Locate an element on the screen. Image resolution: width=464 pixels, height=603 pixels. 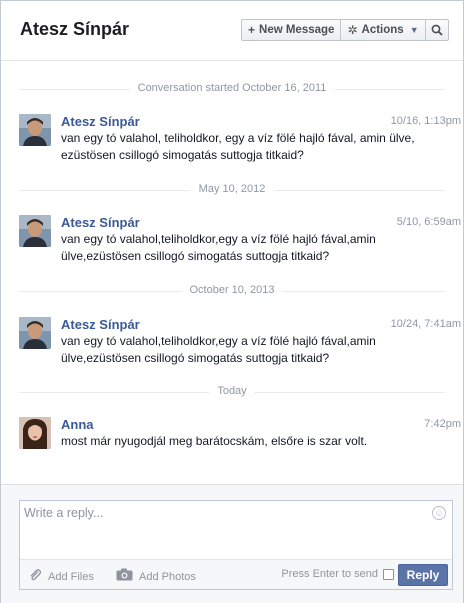
reply-box: ☺ Add Files is located at coordinates (236, 545).